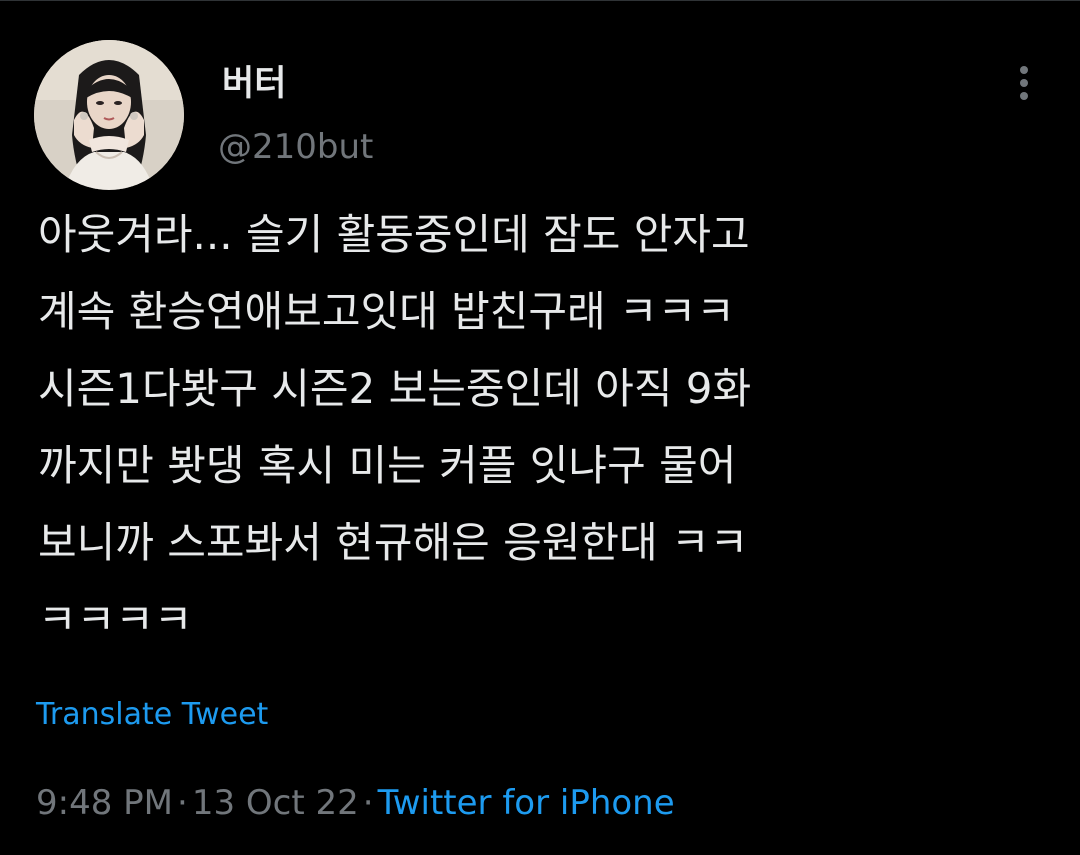  What do you see at coordinates (1024, 83) in the screenshot?
I see `more-options-button` at bounding box center [1024, 83].